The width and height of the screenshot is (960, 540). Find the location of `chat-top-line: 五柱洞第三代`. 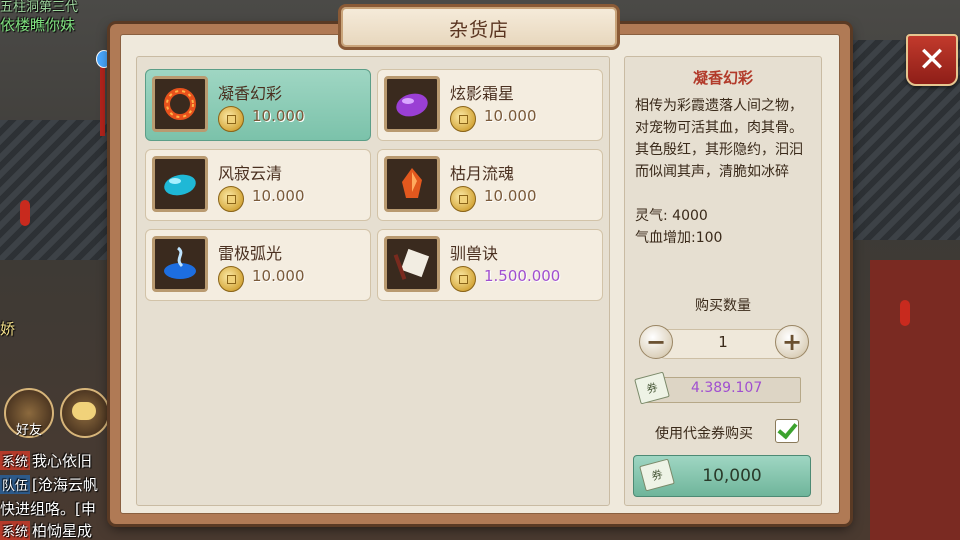

chat-top-line: 五柱洞第三代 is located at coordinates (39, 7).